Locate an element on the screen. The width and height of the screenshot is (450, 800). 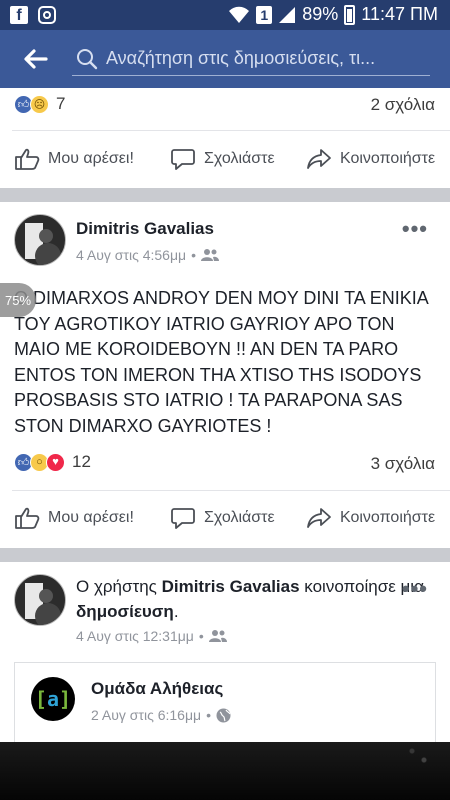
logo-bracket: ] is located at coordinates (65, 699).